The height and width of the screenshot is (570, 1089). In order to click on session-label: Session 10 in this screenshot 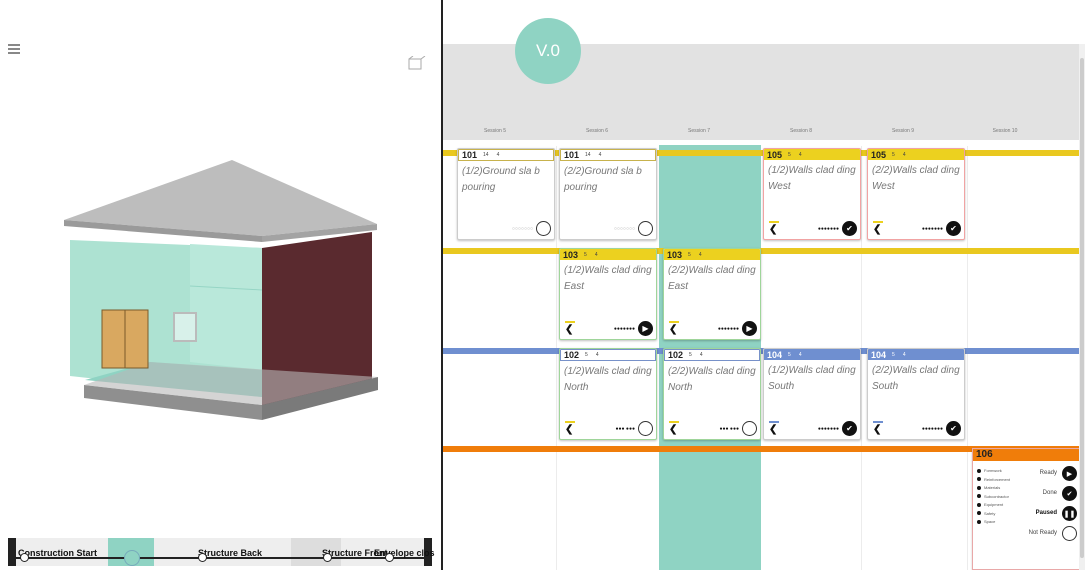, I will do `click(1005, 131)`.